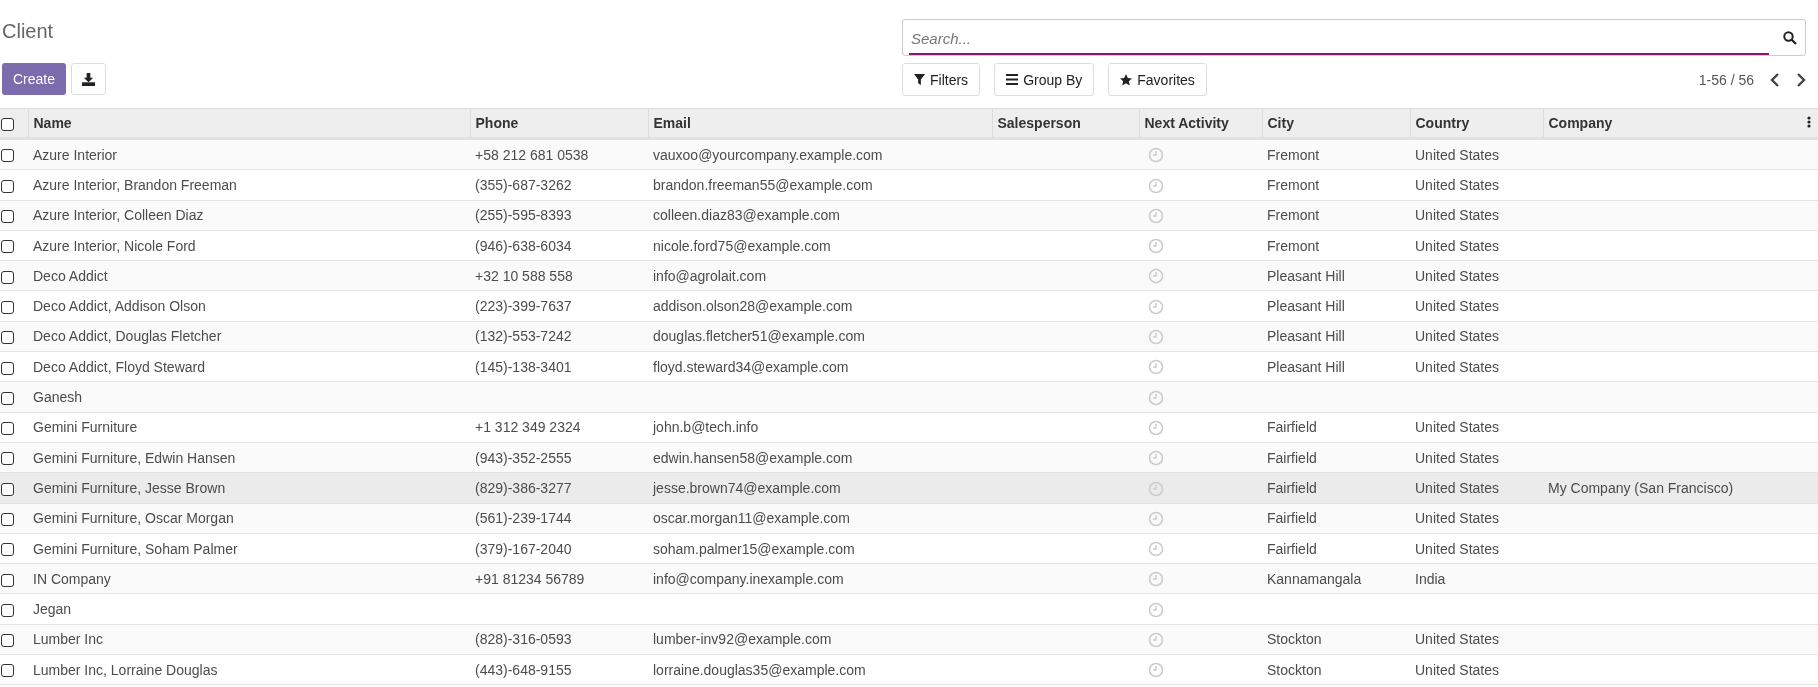 This screenshot has width=1818, height=687. Describe the element at coordinates (742, 639) in the screenshot. I see `email-cell: lumber-inv92@example.com` at that location.